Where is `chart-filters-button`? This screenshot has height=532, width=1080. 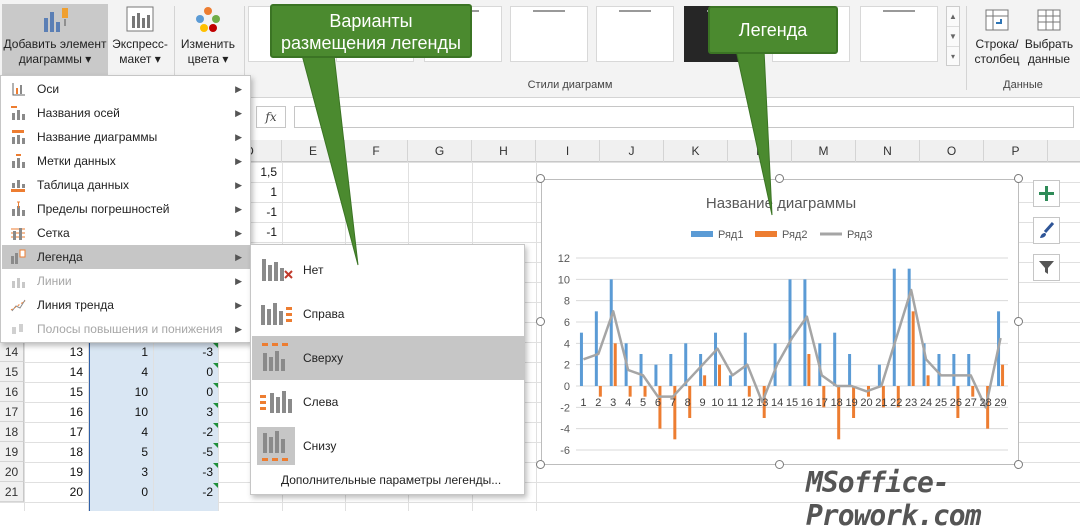 chart-filters-button is located at coordinates (1046, 267).